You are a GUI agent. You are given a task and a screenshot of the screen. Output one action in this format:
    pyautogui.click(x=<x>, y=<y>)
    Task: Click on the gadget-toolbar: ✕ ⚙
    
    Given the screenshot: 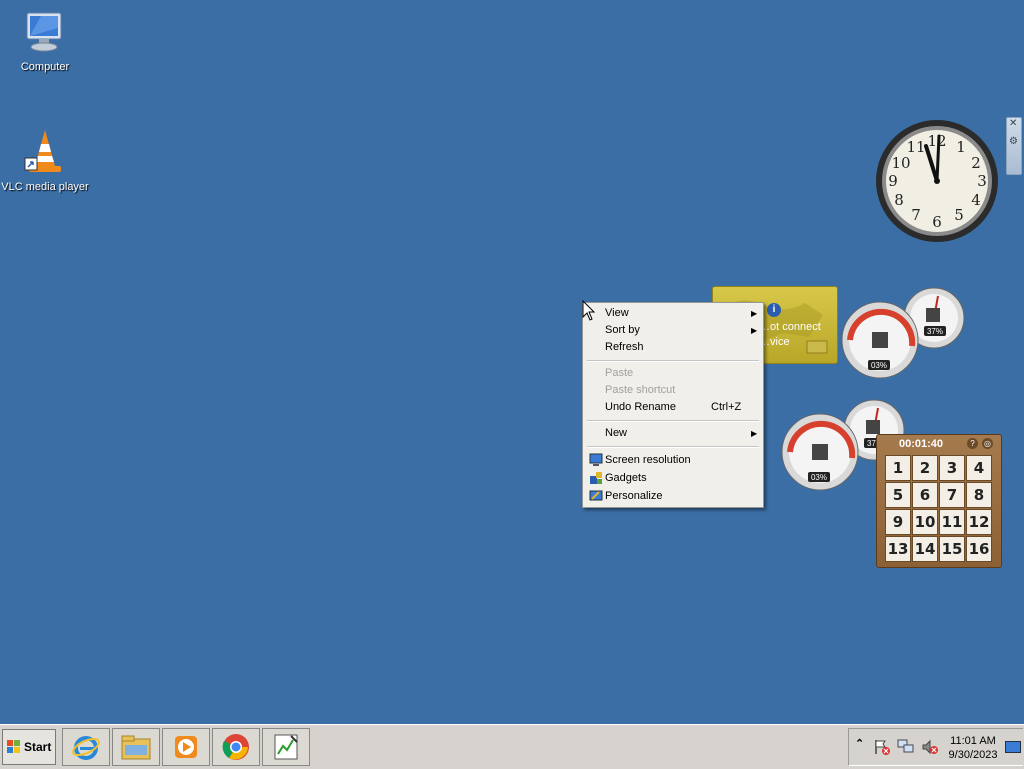 What is the action you would take?
    pyautogui.click(x=1014, y=146)
    